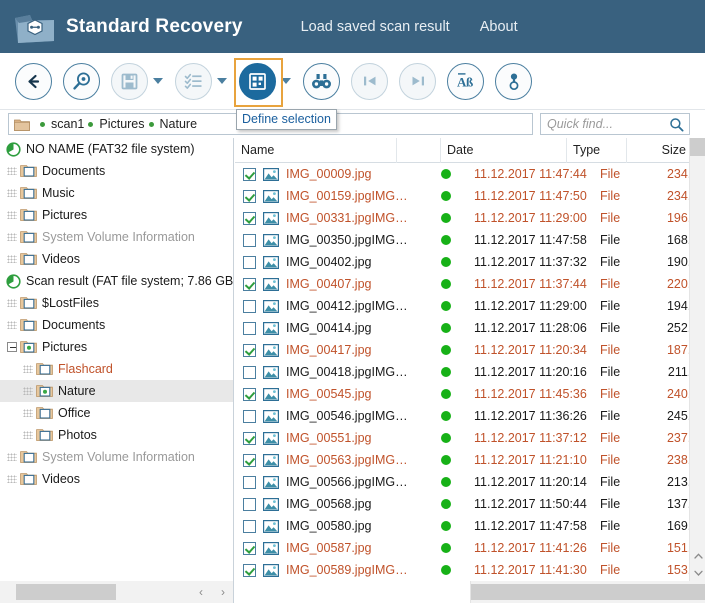 This screenshot has width=705, height=603. Describe the element at coordinates (697, 359) in the screenshot. I see `file-list-vertical-scrollbar` at that location.